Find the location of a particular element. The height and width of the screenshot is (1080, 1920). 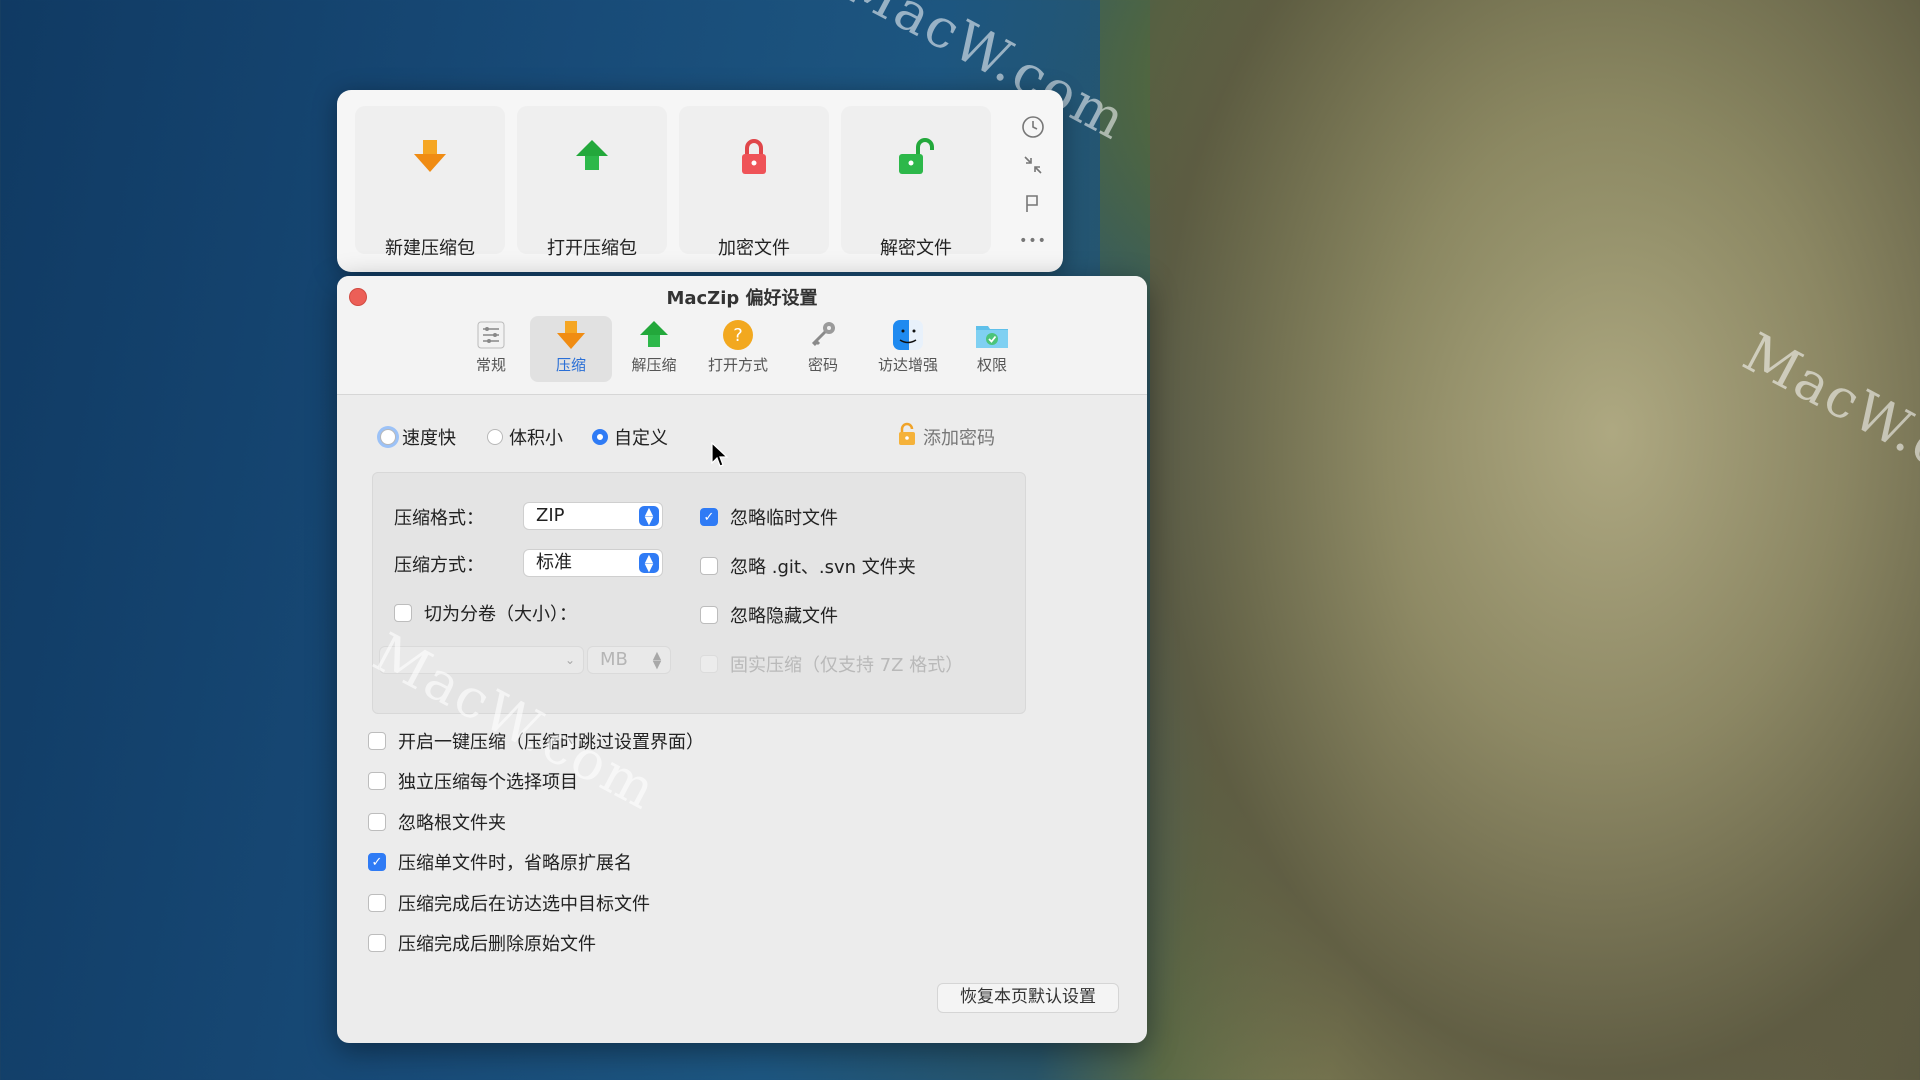

ignore-temp-checkbox: ✓ 忽略临时文件 is located at coordinates (769, 517).